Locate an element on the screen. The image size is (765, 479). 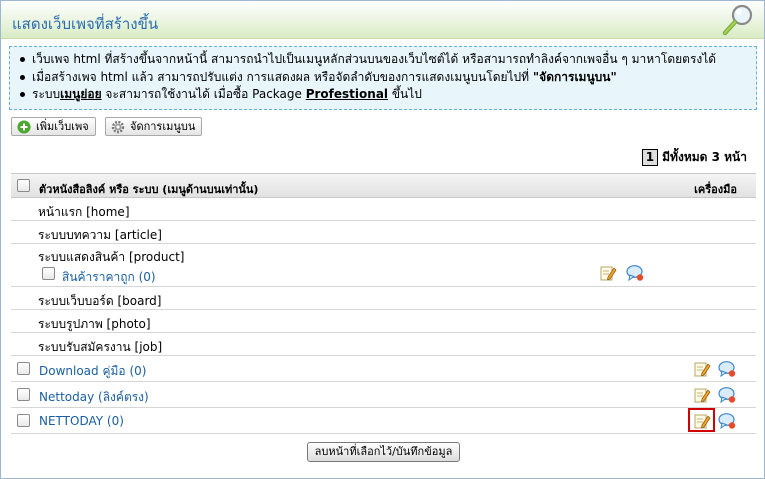
page-link-nettoday-upper: NETTODAY is located at coordinates (71, 421).